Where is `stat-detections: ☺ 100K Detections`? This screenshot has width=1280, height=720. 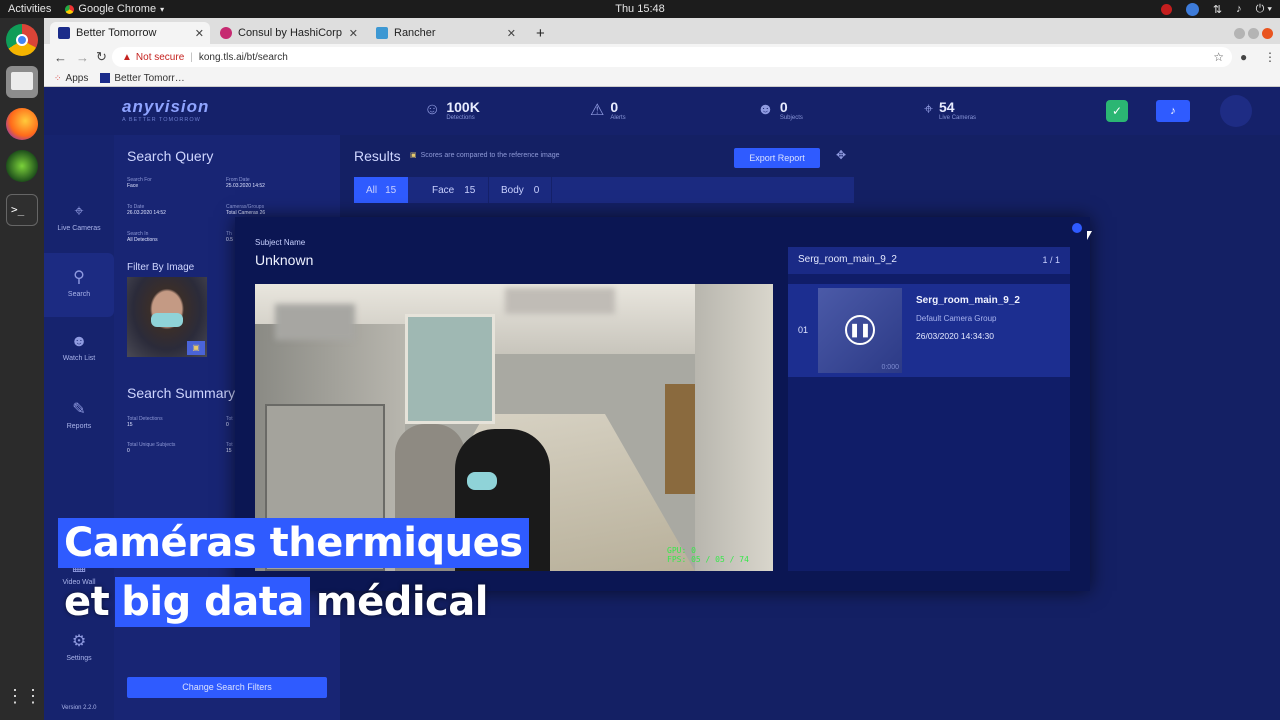
stat-detections: ☺ 100K Detections is located at coordinates (452, 110).